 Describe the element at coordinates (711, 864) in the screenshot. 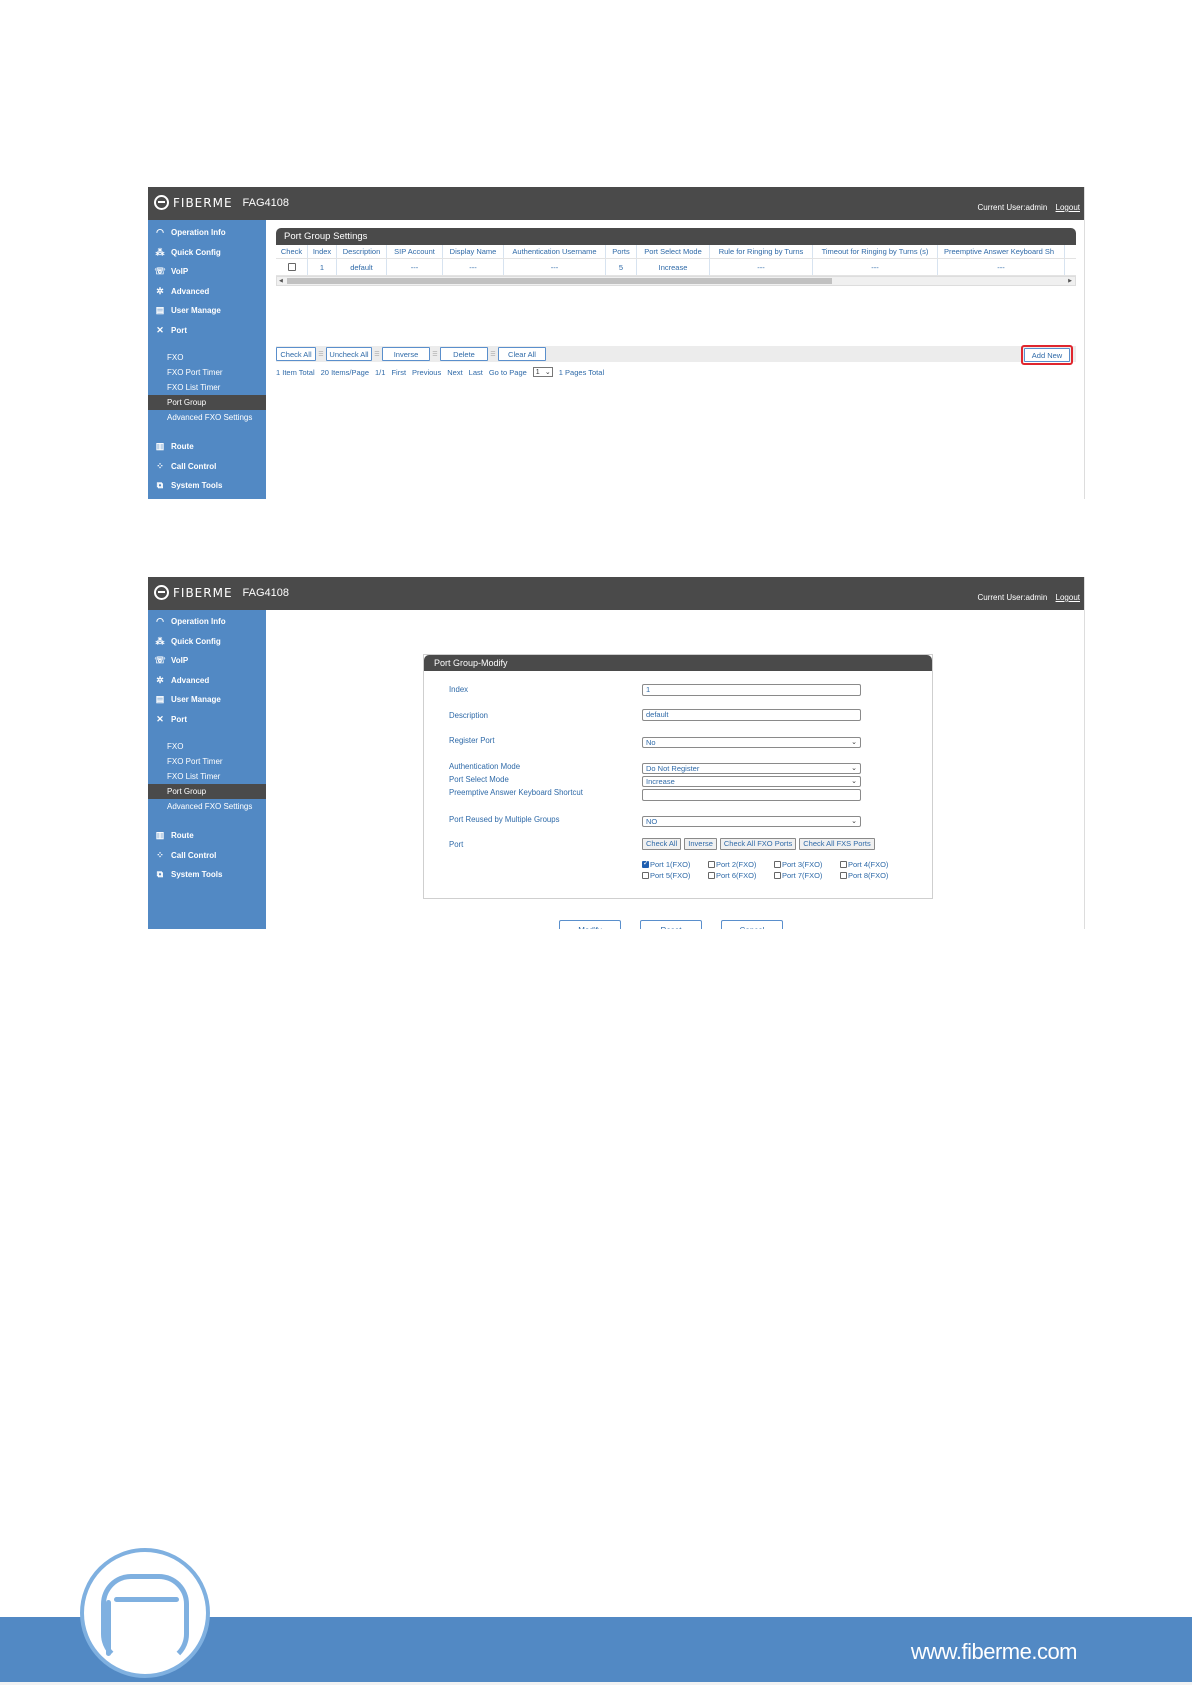

I see `port-2-checkbox` at that location.